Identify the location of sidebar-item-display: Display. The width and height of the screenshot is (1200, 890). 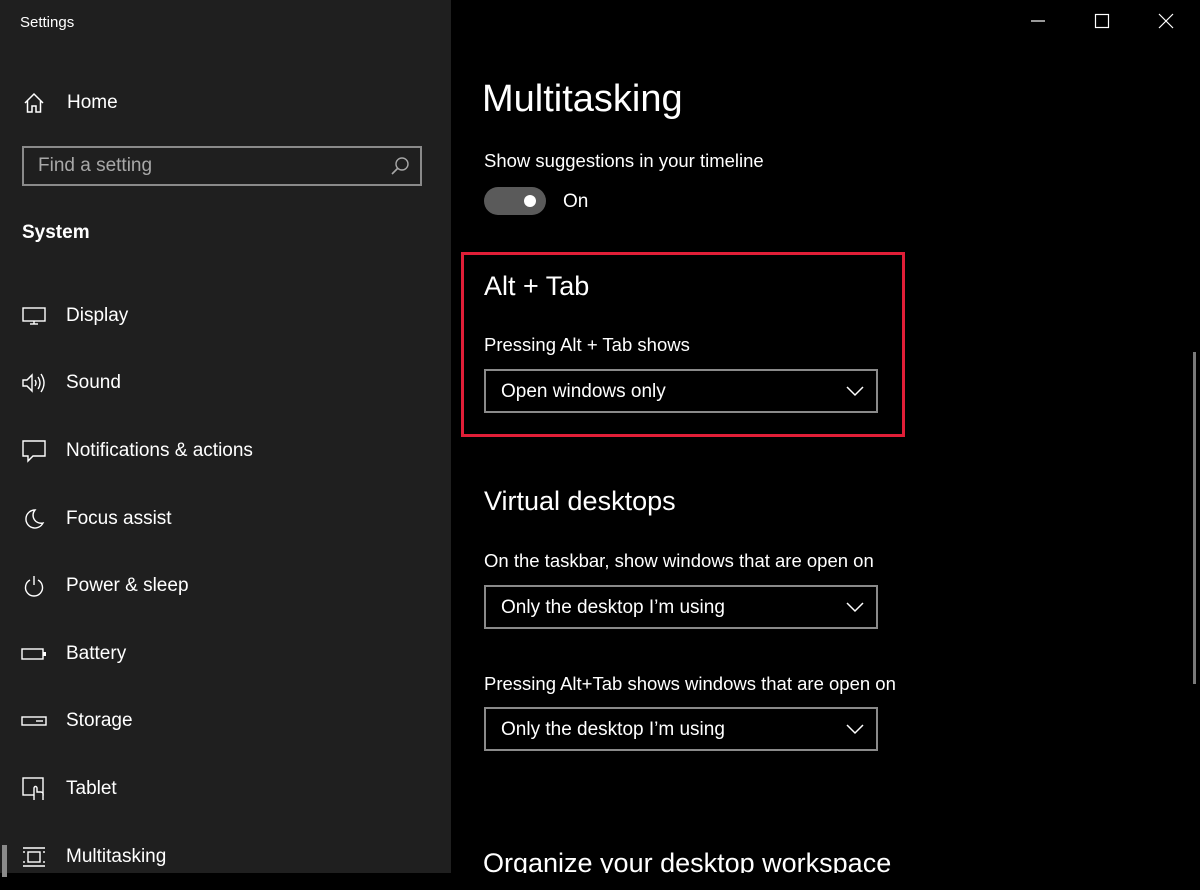
(225, 316).